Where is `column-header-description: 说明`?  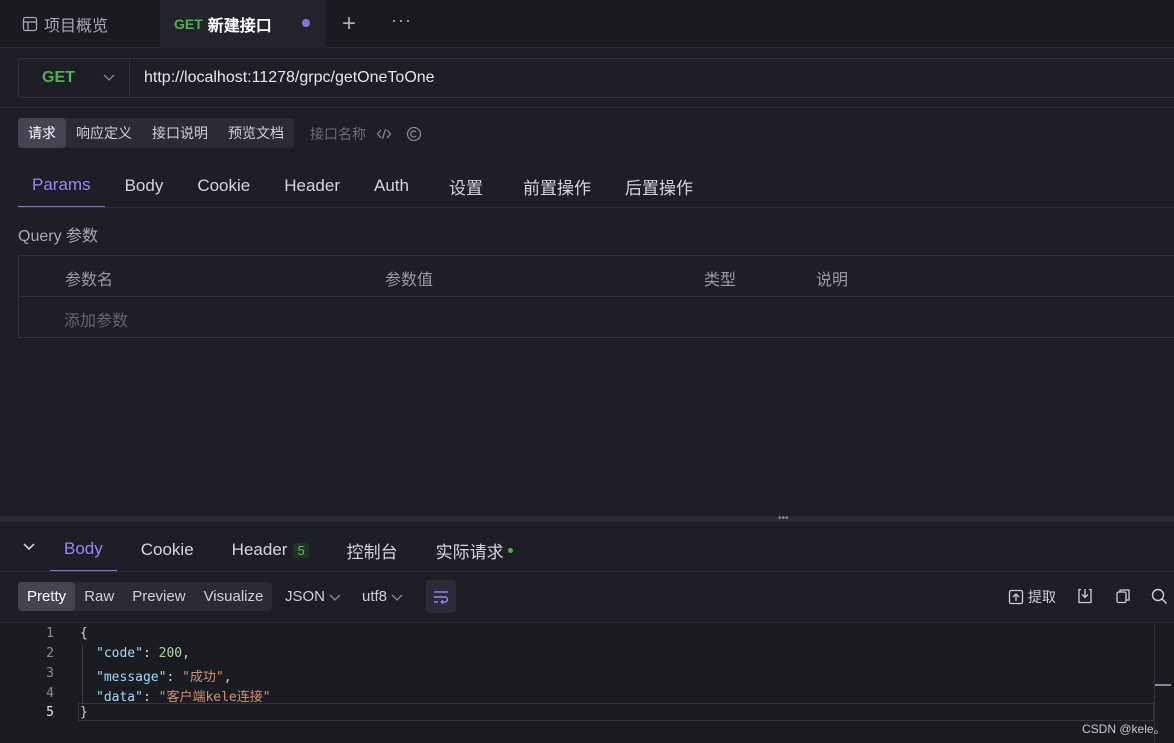
column-header-description: 说明 is located at coordinates (832, 280).